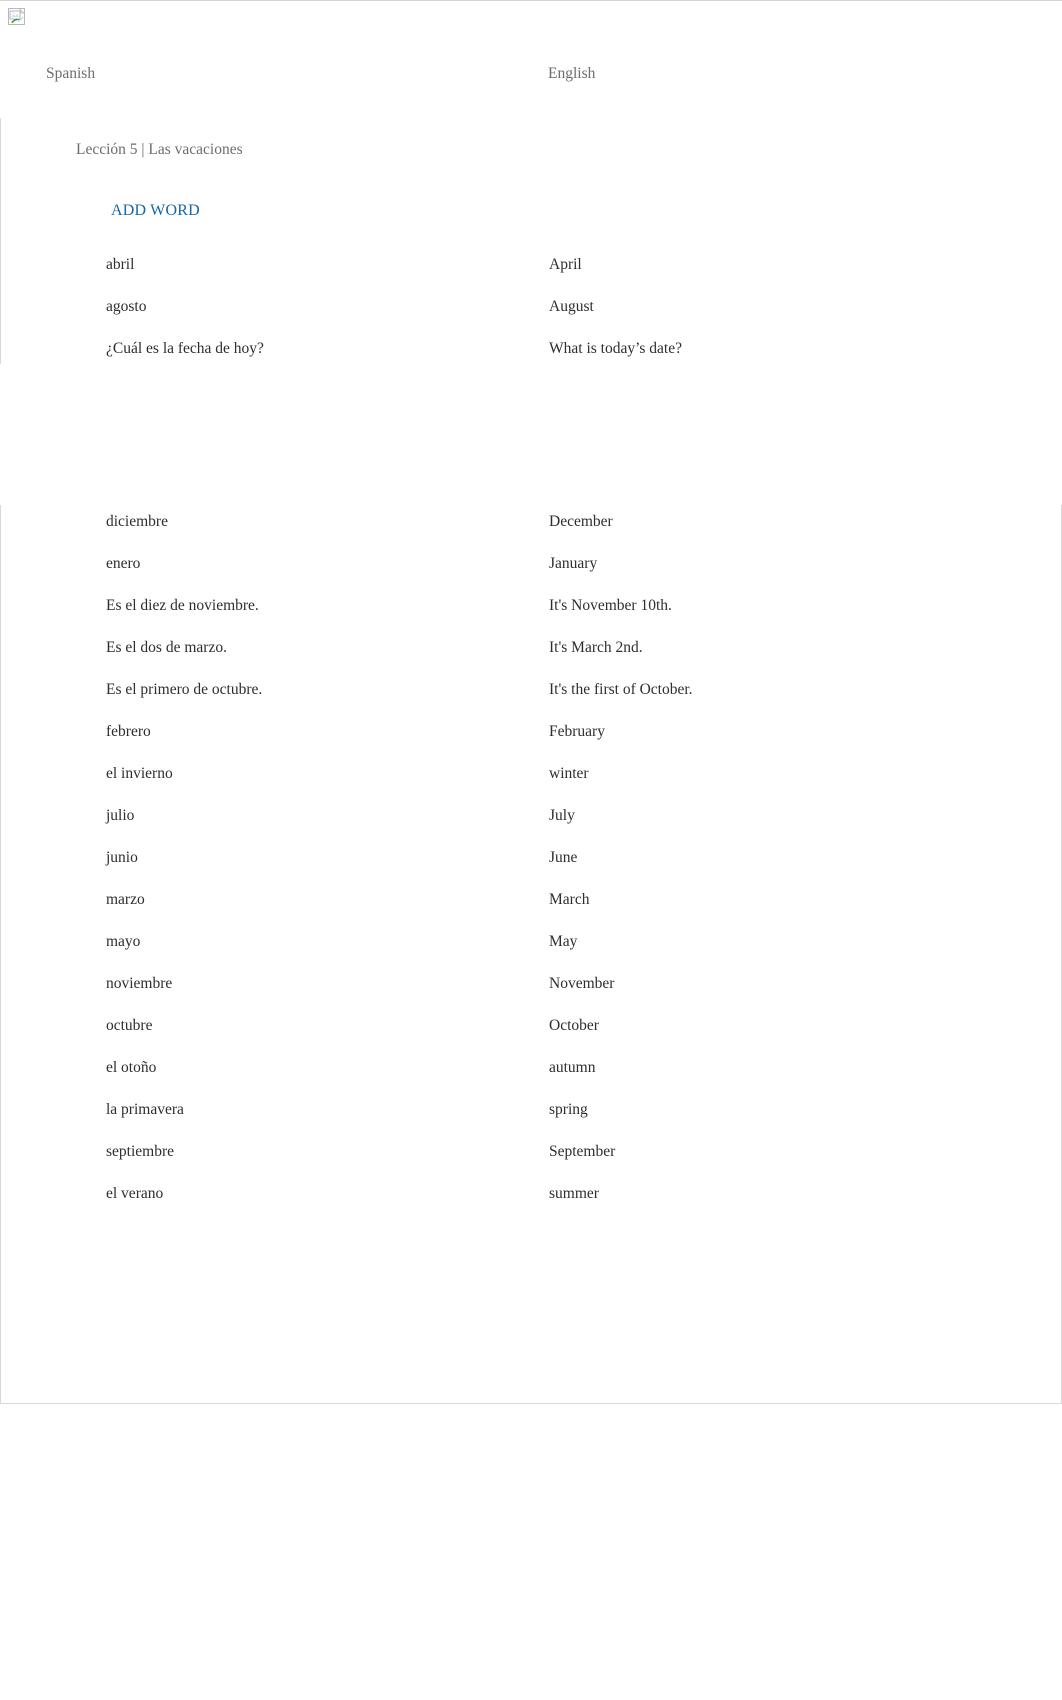  Describe the element at coordinates (135, 1193) in the screenshot. I see `term-text: el verano` at that location.